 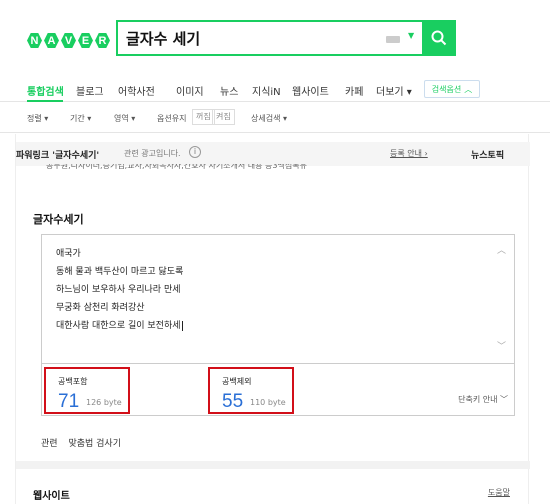 I want to click on tab-dictionary: 어학사전, so click(x=136, y=90).